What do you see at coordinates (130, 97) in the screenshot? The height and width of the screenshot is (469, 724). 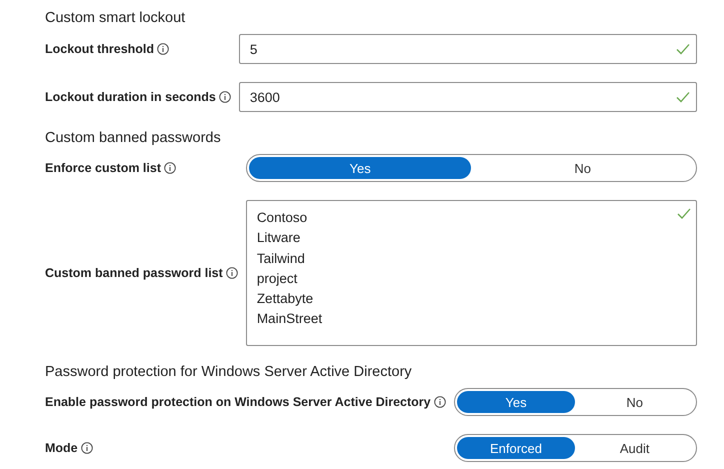 I see `field-label: Lockout duration in seconds` at bounding box center [130, 97].